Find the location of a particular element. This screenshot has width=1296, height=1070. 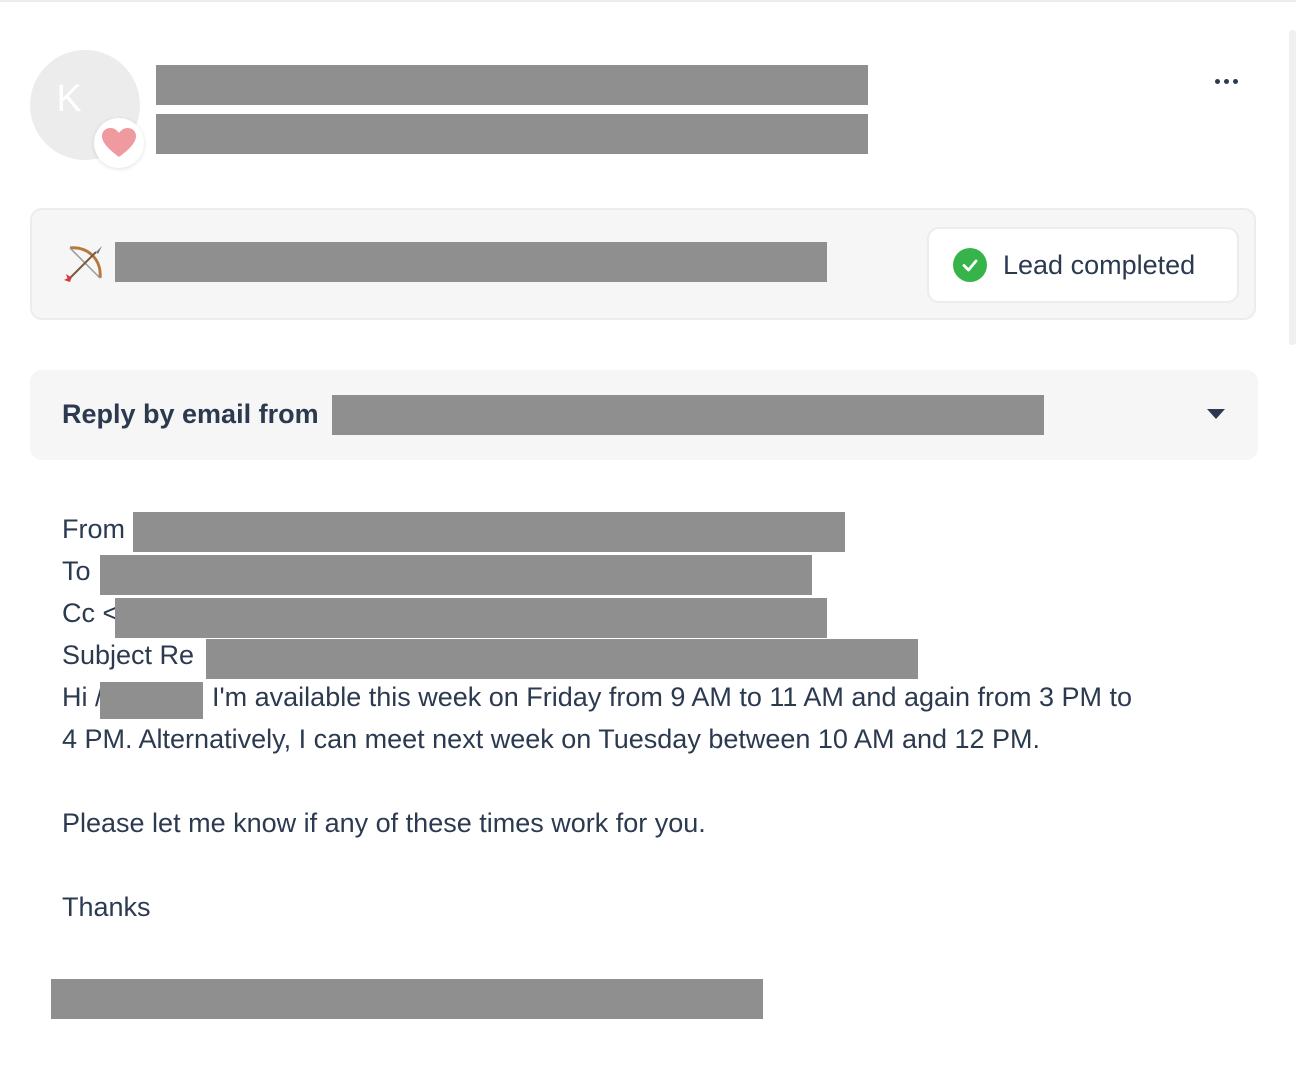

email-to-label: To is located at coordinates (76, 571).